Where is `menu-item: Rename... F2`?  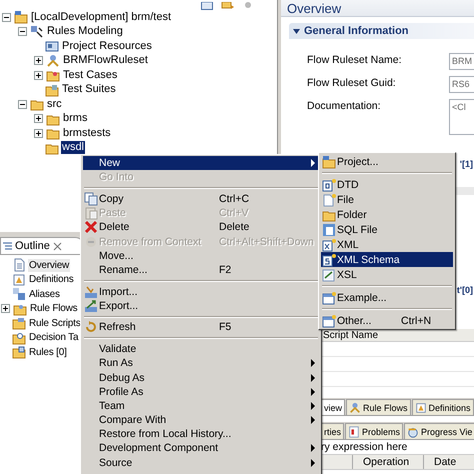 menu-item: Rename... F2 is located at coordinates (201, 269).